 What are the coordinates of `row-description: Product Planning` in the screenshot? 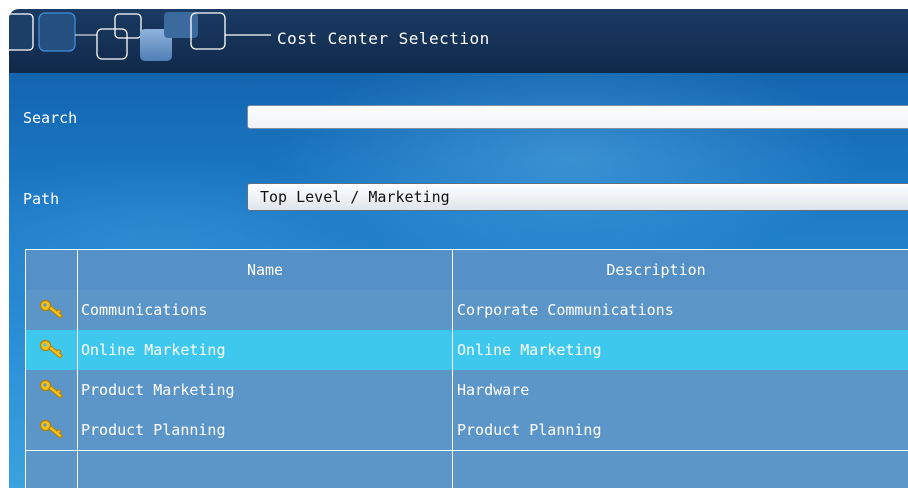 It's located at (529, 430).